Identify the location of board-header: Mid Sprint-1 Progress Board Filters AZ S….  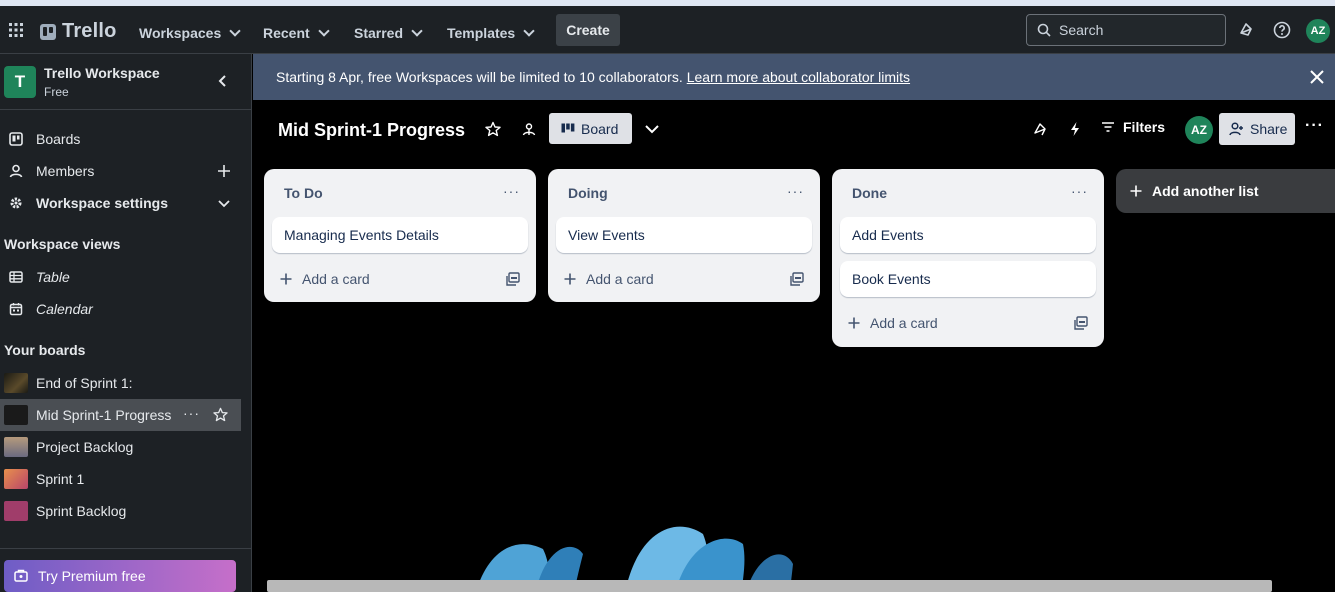
(794, 129).